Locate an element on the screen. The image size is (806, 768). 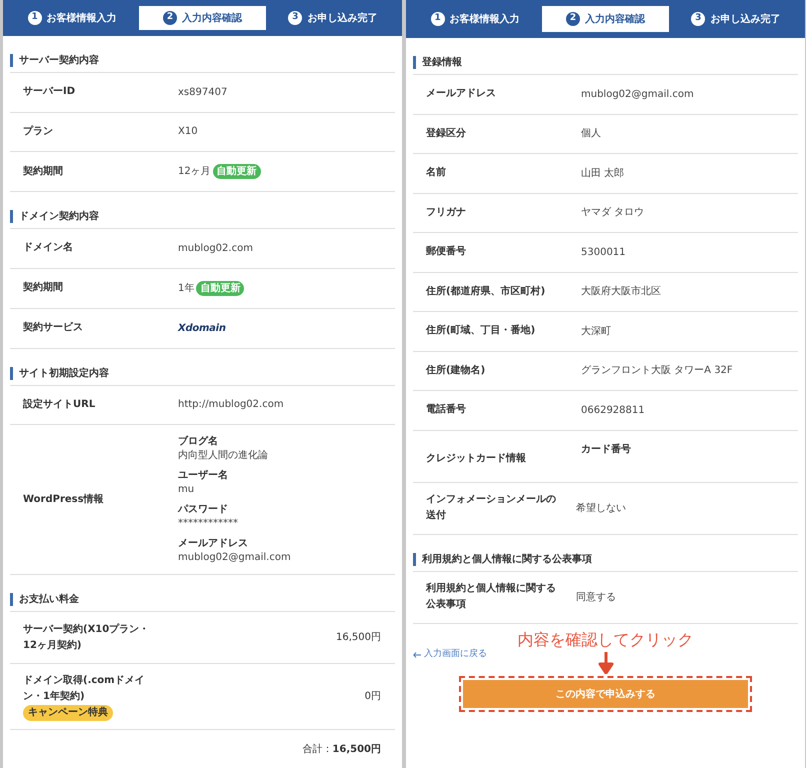
field-label: カード番号 is located at coordinates (606, 449).